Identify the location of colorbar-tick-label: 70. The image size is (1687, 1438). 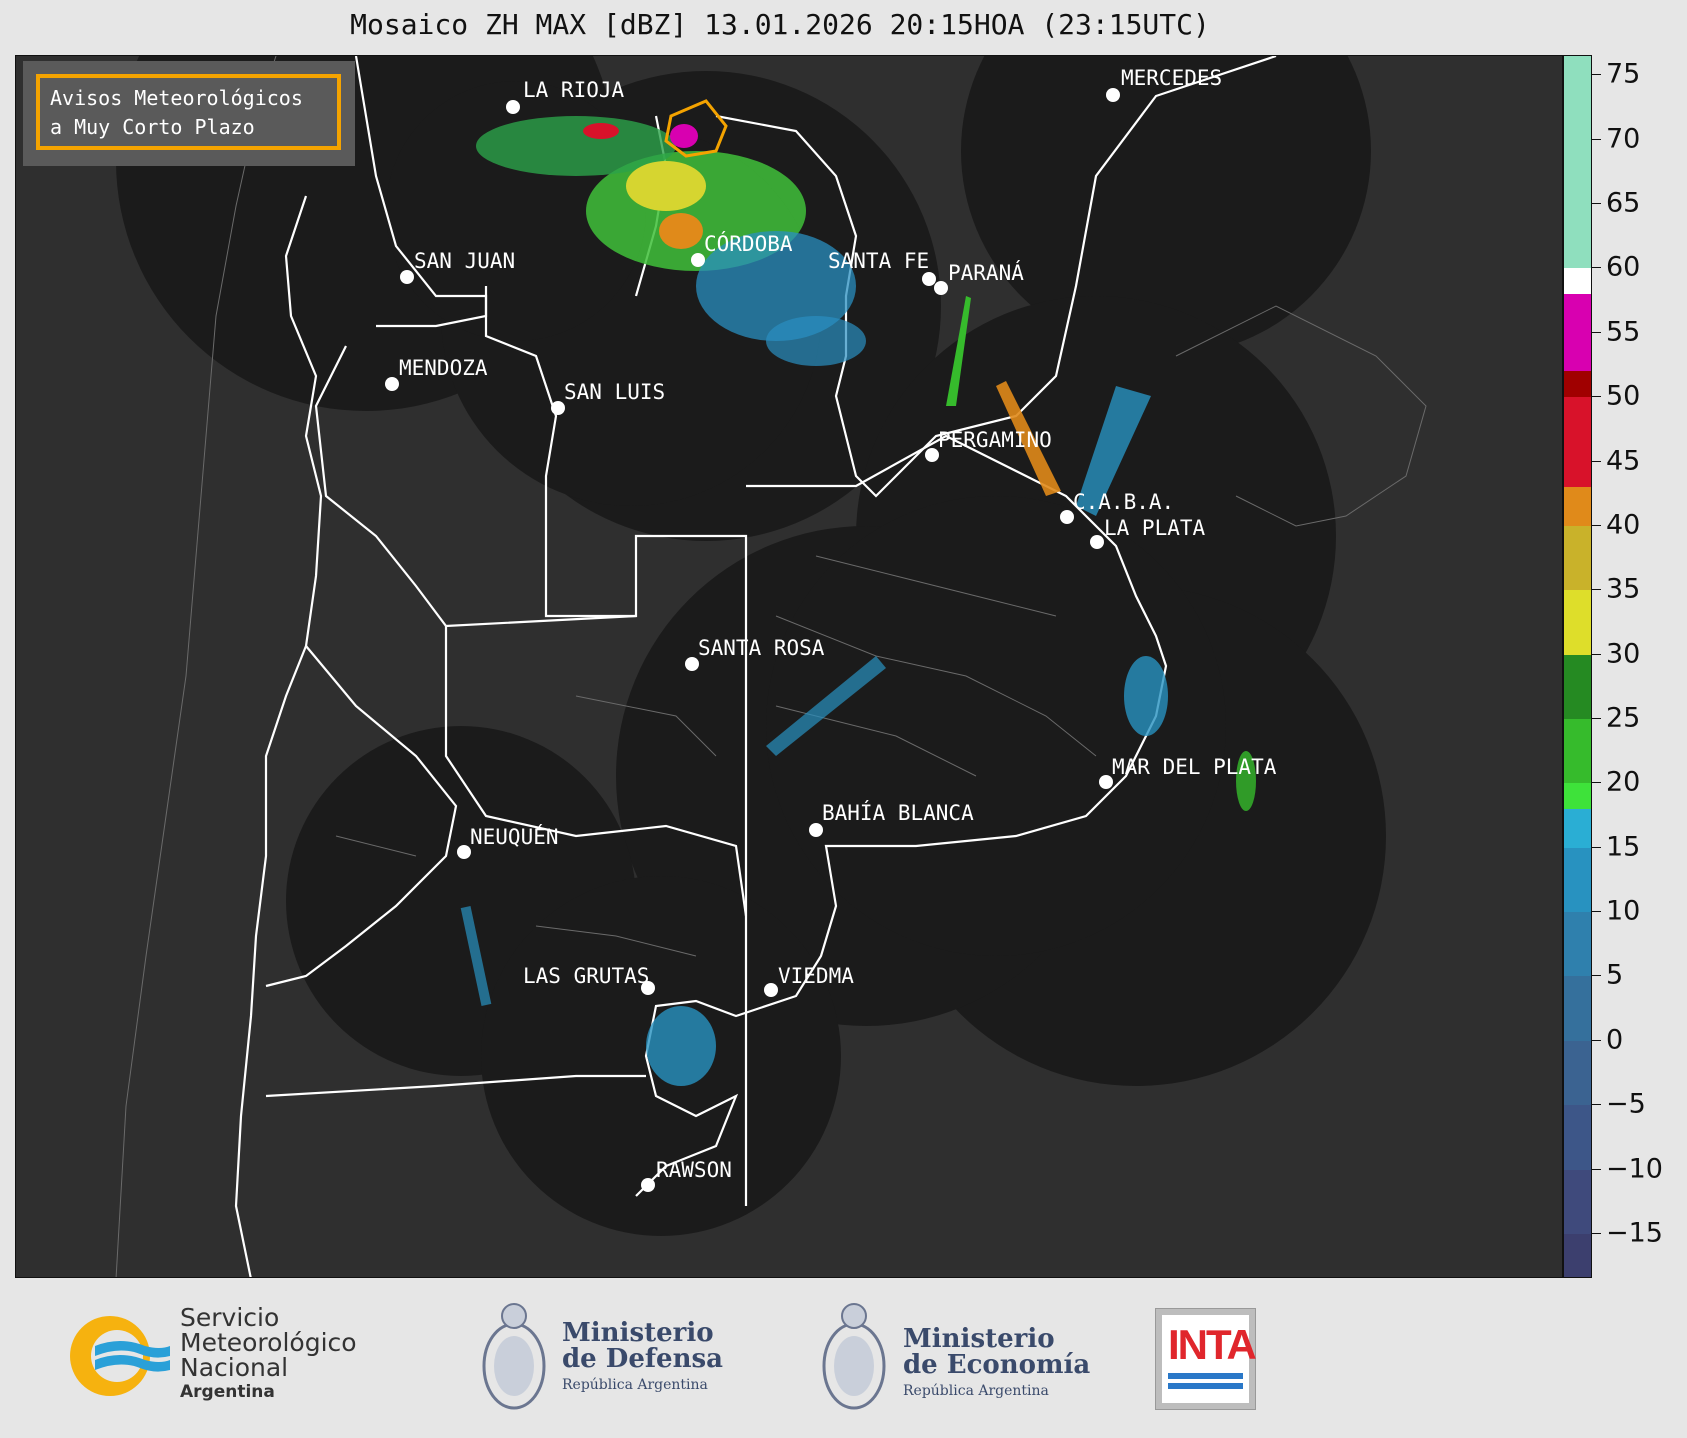
(1623, 139).